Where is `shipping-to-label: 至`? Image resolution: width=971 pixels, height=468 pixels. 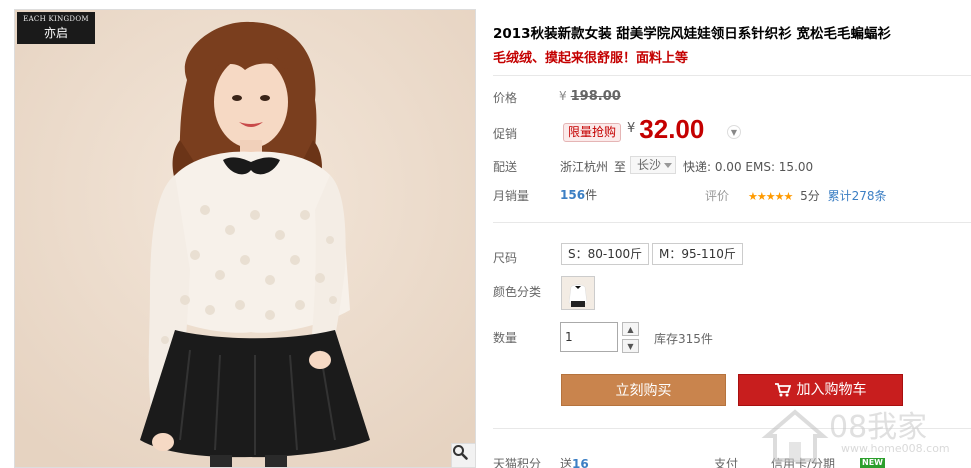
shipping-to-label: 至 is located at coordinates (620, 167).